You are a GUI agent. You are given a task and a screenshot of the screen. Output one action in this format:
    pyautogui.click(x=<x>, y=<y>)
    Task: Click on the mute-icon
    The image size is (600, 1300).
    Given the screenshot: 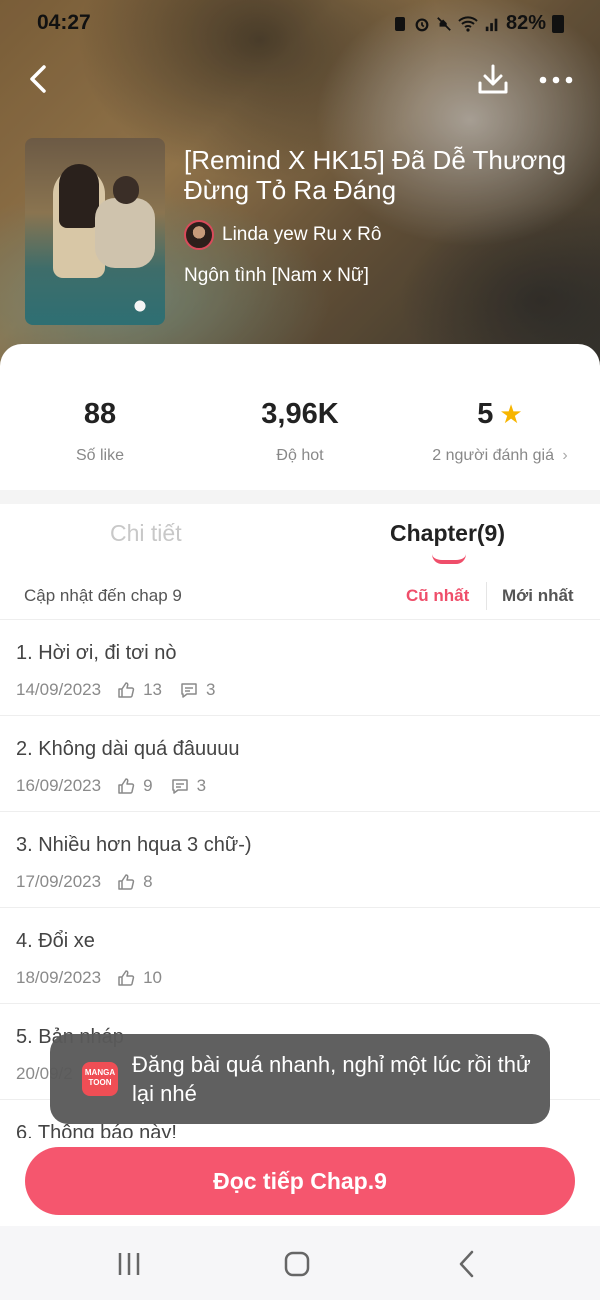 What is the action you would take?
    pyautogui.click(x=444, y=23)
    